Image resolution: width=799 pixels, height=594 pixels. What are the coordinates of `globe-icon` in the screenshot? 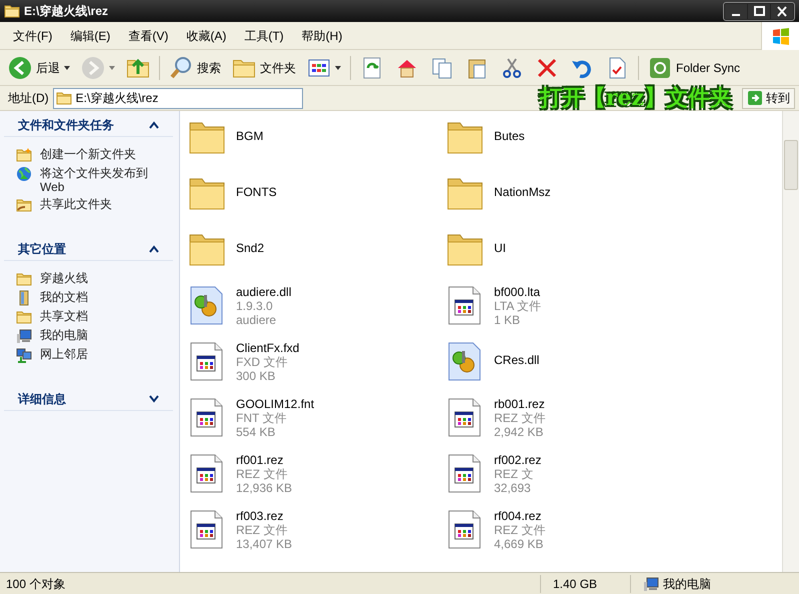 It's located at (24, 174).